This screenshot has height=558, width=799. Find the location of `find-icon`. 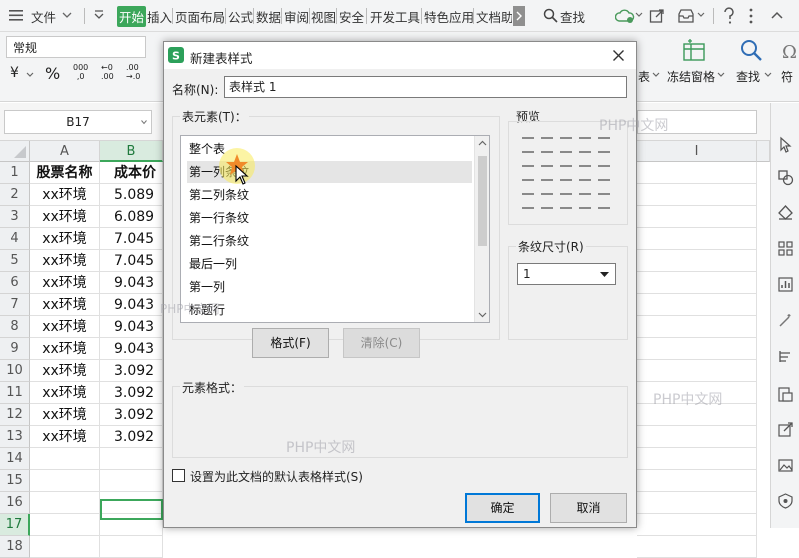

find-icon is located at coordinates (751, 50).